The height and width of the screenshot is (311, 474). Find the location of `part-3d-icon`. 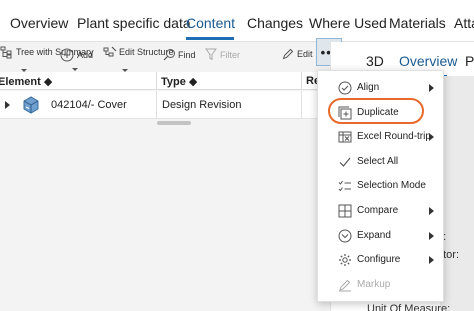

part-3d-icon is located at coordinates (31, 105).